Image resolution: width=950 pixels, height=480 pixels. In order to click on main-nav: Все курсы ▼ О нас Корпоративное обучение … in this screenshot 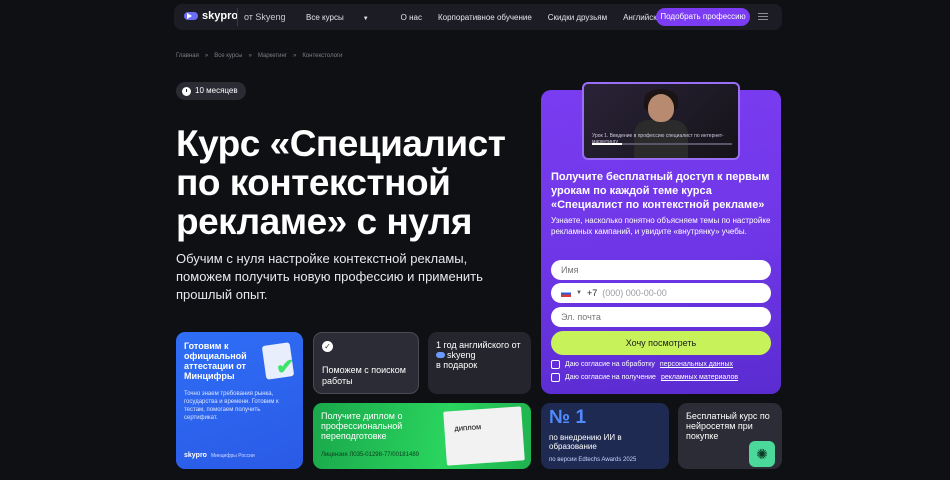, I will do `click(503, 17)`.